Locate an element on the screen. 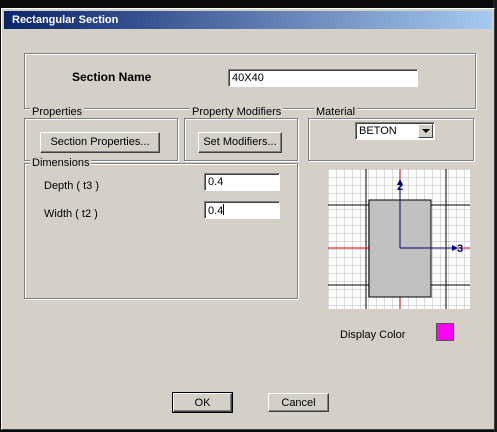  depth-label: Depth ( t3 ) is located at coordinates (72, 186).